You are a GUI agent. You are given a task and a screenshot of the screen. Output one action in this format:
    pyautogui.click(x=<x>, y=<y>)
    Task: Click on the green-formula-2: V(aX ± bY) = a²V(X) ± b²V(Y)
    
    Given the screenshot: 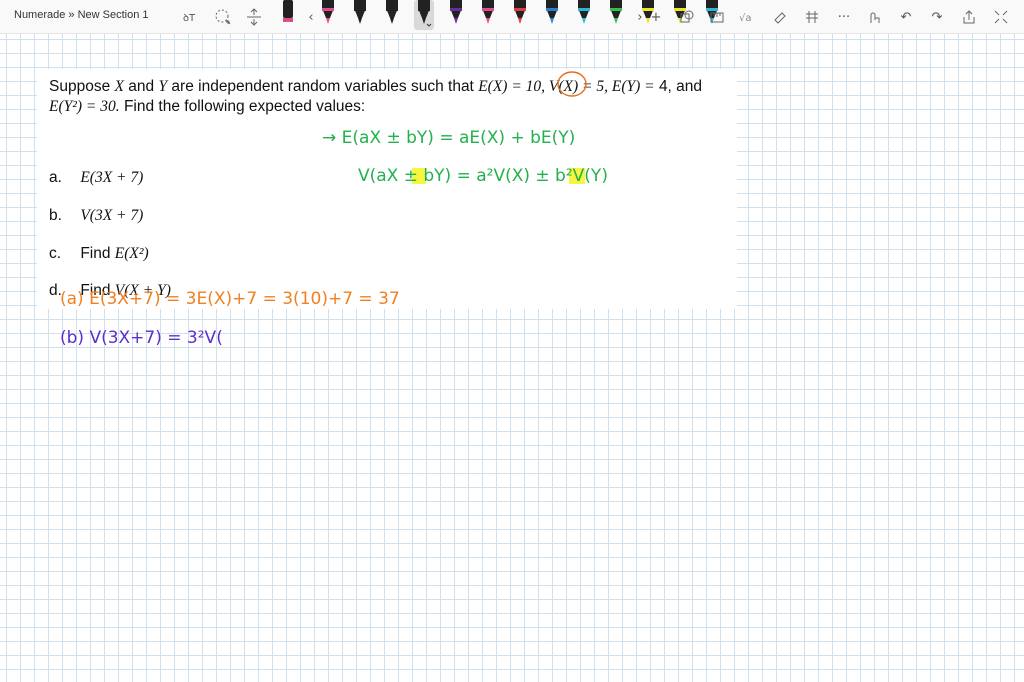 What is the action you would take?
    pyautogui.click(x=483, y=176)
    